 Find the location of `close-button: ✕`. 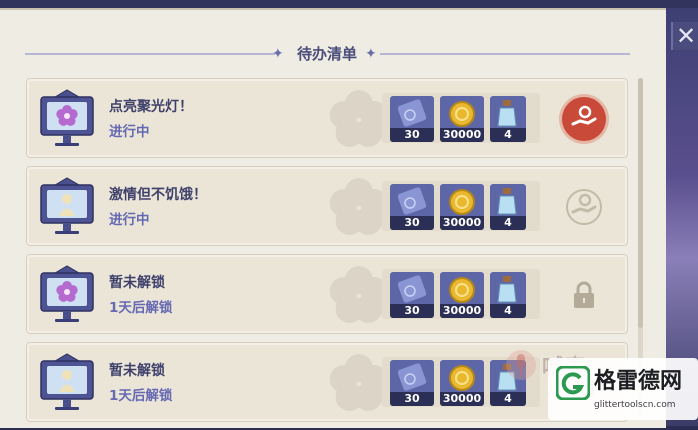

close-button: ✕ is located at coordinates (684, 36).